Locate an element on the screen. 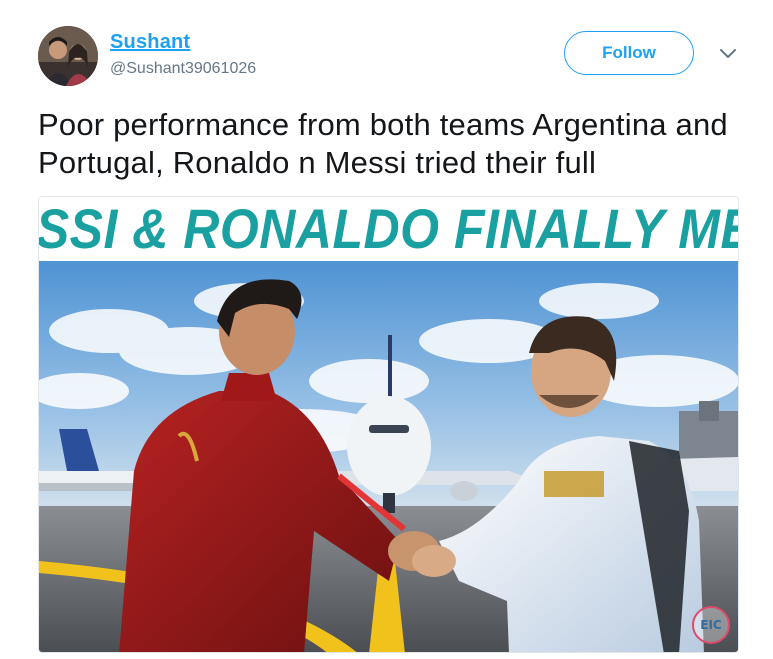  follow-button: Follow is located at coordinates (629, 53).